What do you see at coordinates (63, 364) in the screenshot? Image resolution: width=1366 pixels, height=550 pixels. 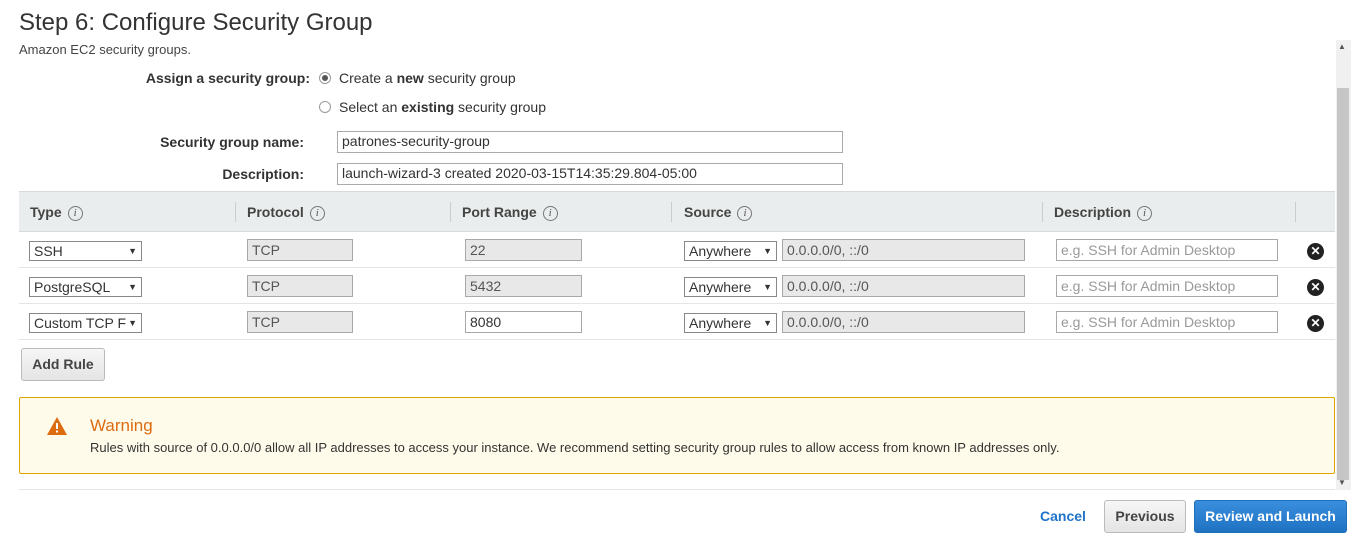 I see `add-rule-button: Add Rule` at bounding box center [63, 364].